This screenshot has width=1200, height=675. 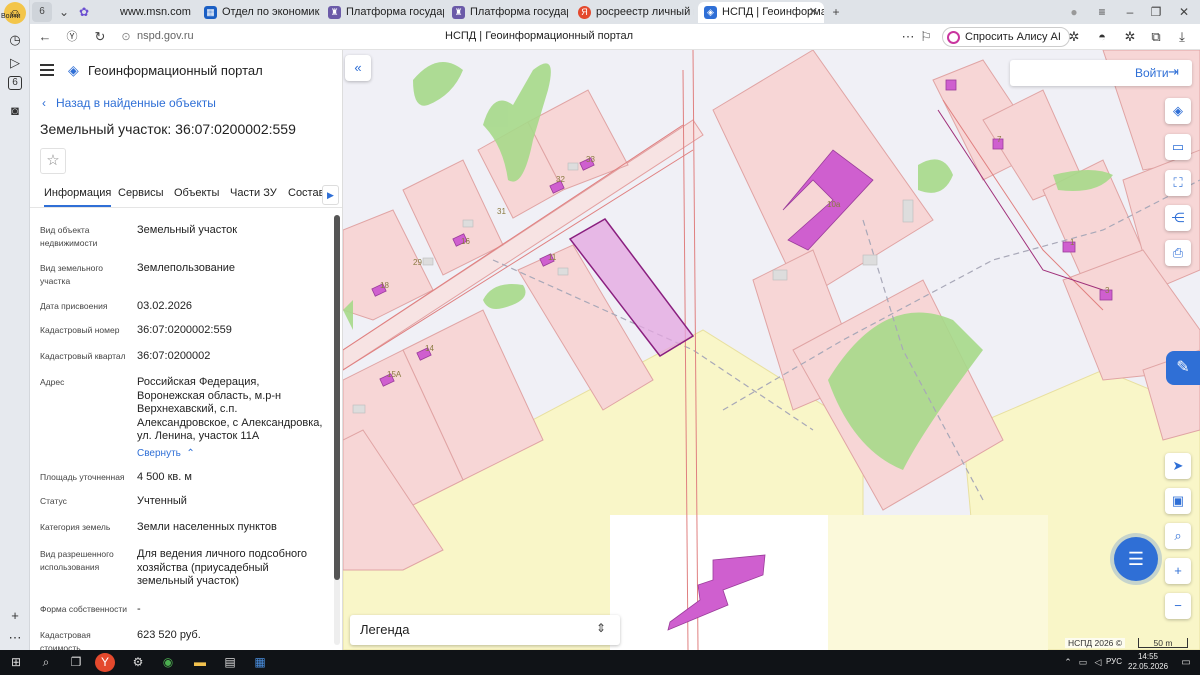 I want to click on back-to-results-link: ‹ Назад в найденные объекты, so click(x=129, y=103).